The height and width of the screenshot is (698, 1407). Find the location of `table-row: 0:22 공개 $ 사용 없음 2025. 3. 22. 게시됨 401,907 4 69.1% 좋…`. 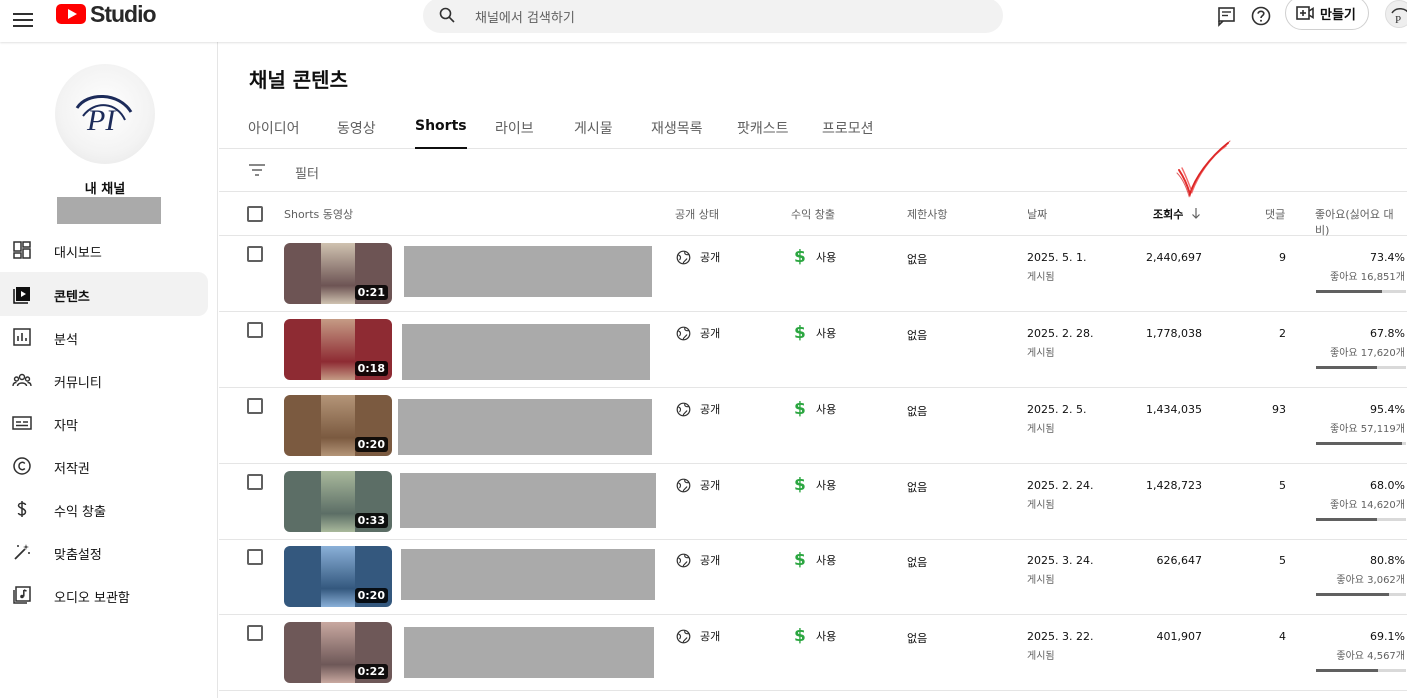

table-row: 0:22 공개 $ 사용 없음 2025. 3. 22. 게시됨 401,907 4 69.1% 좋… is located at coordinates (813, 653).